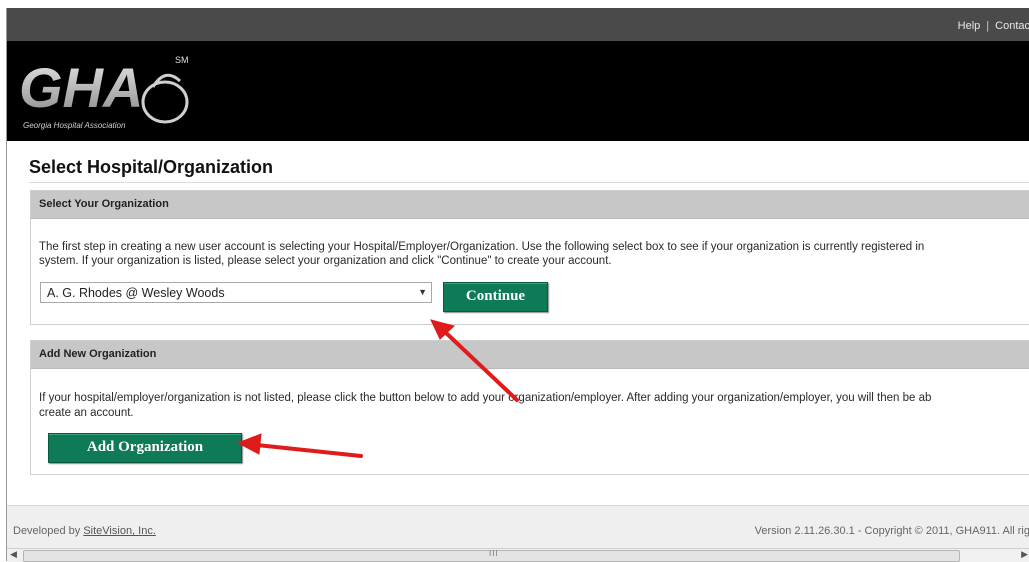 The width and height of the screenshot is (1029, 562). Describe the element at coordinates (119, 531) in the screenshot. I see `developer-link: SiteVision, Inc.` at that location.